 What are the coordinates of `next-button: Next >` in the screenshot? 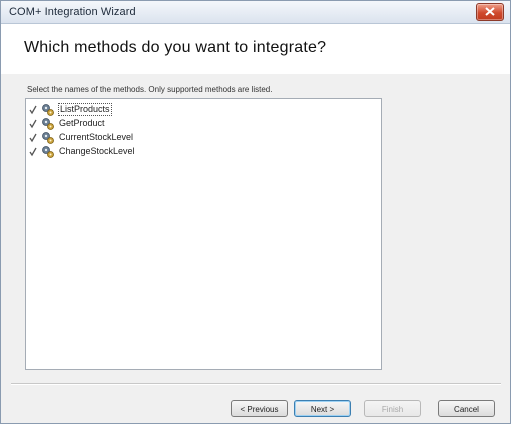 It's located at (322, 408).